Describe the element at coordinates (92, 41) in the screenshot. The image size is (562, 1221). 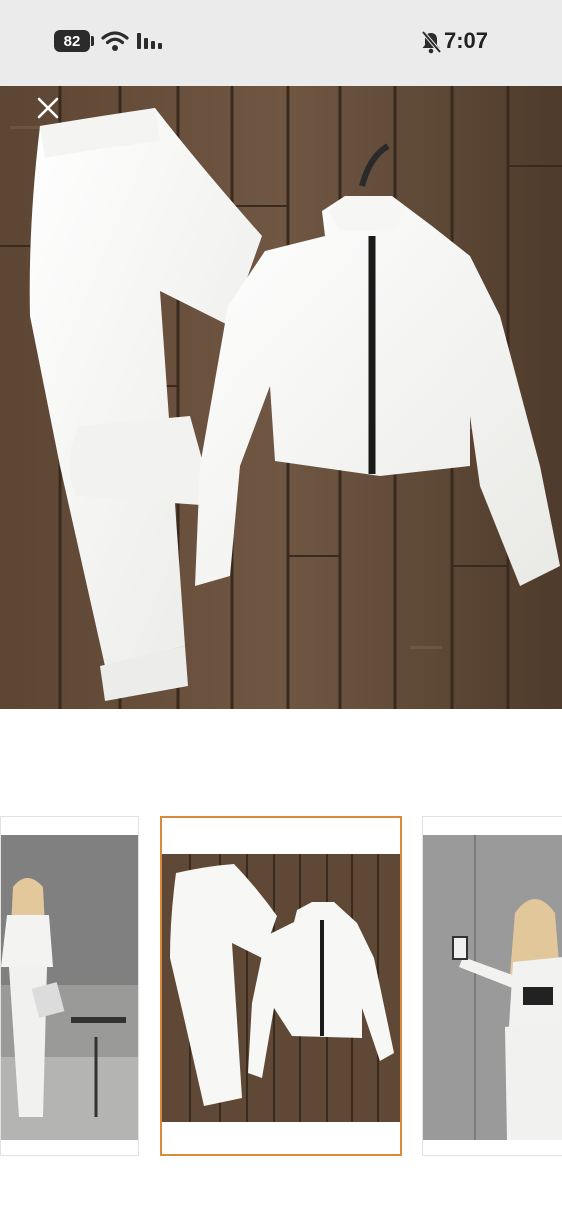
I see `battery-nub` at that location.